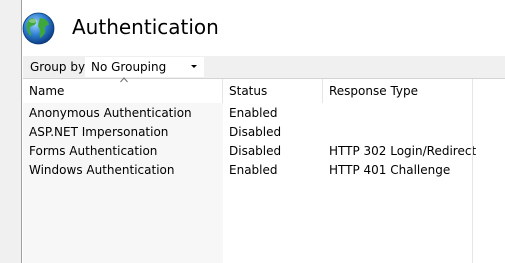 This screenshot has height=263, width=505. Describe the element at coordinates (390, 170) in the screenshot. I see `row-response-type: HTTP 401 Challenge` at that location.